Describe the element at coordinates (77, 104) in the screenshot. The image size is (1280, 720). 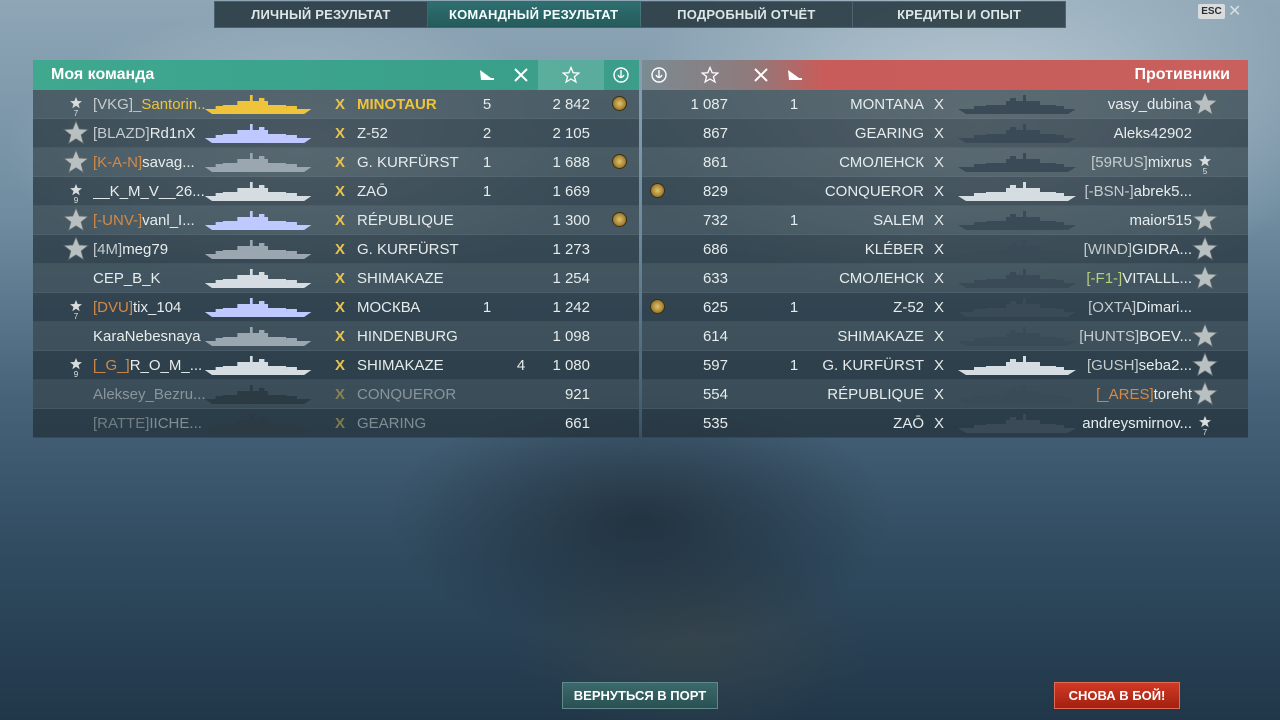
I see `rank-icon: 7` at that location.